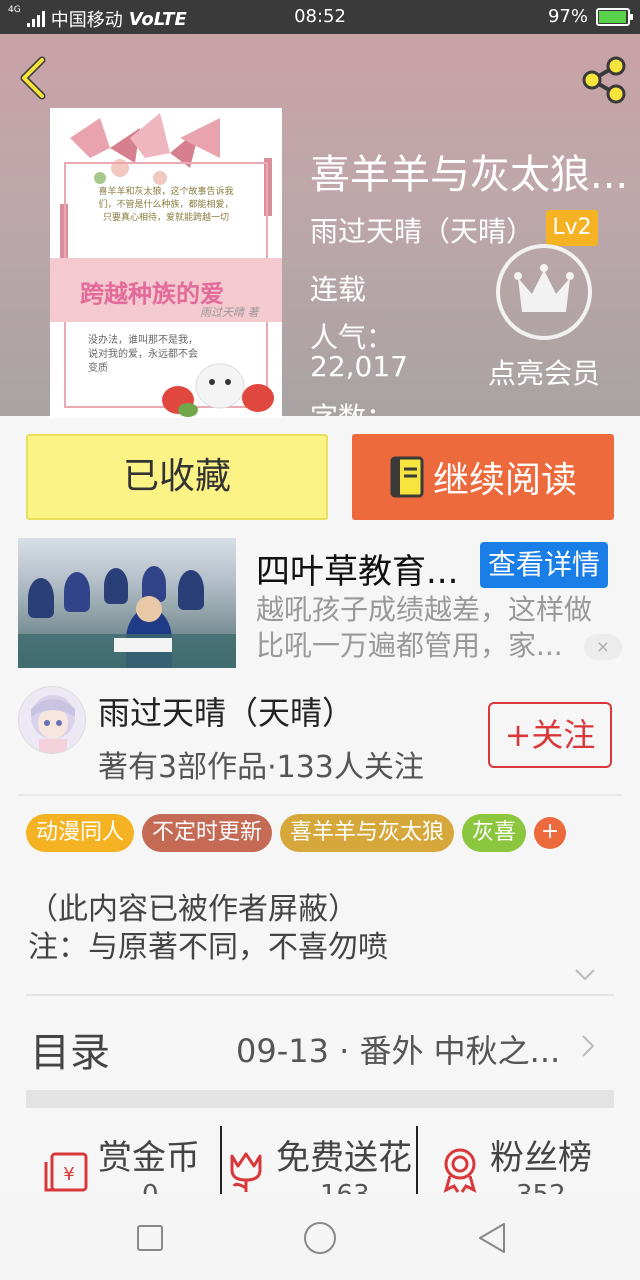 This screenshot has width=640, height=1280. I want to click on continue-reading-label: 继续阅读, so click(504, 480).